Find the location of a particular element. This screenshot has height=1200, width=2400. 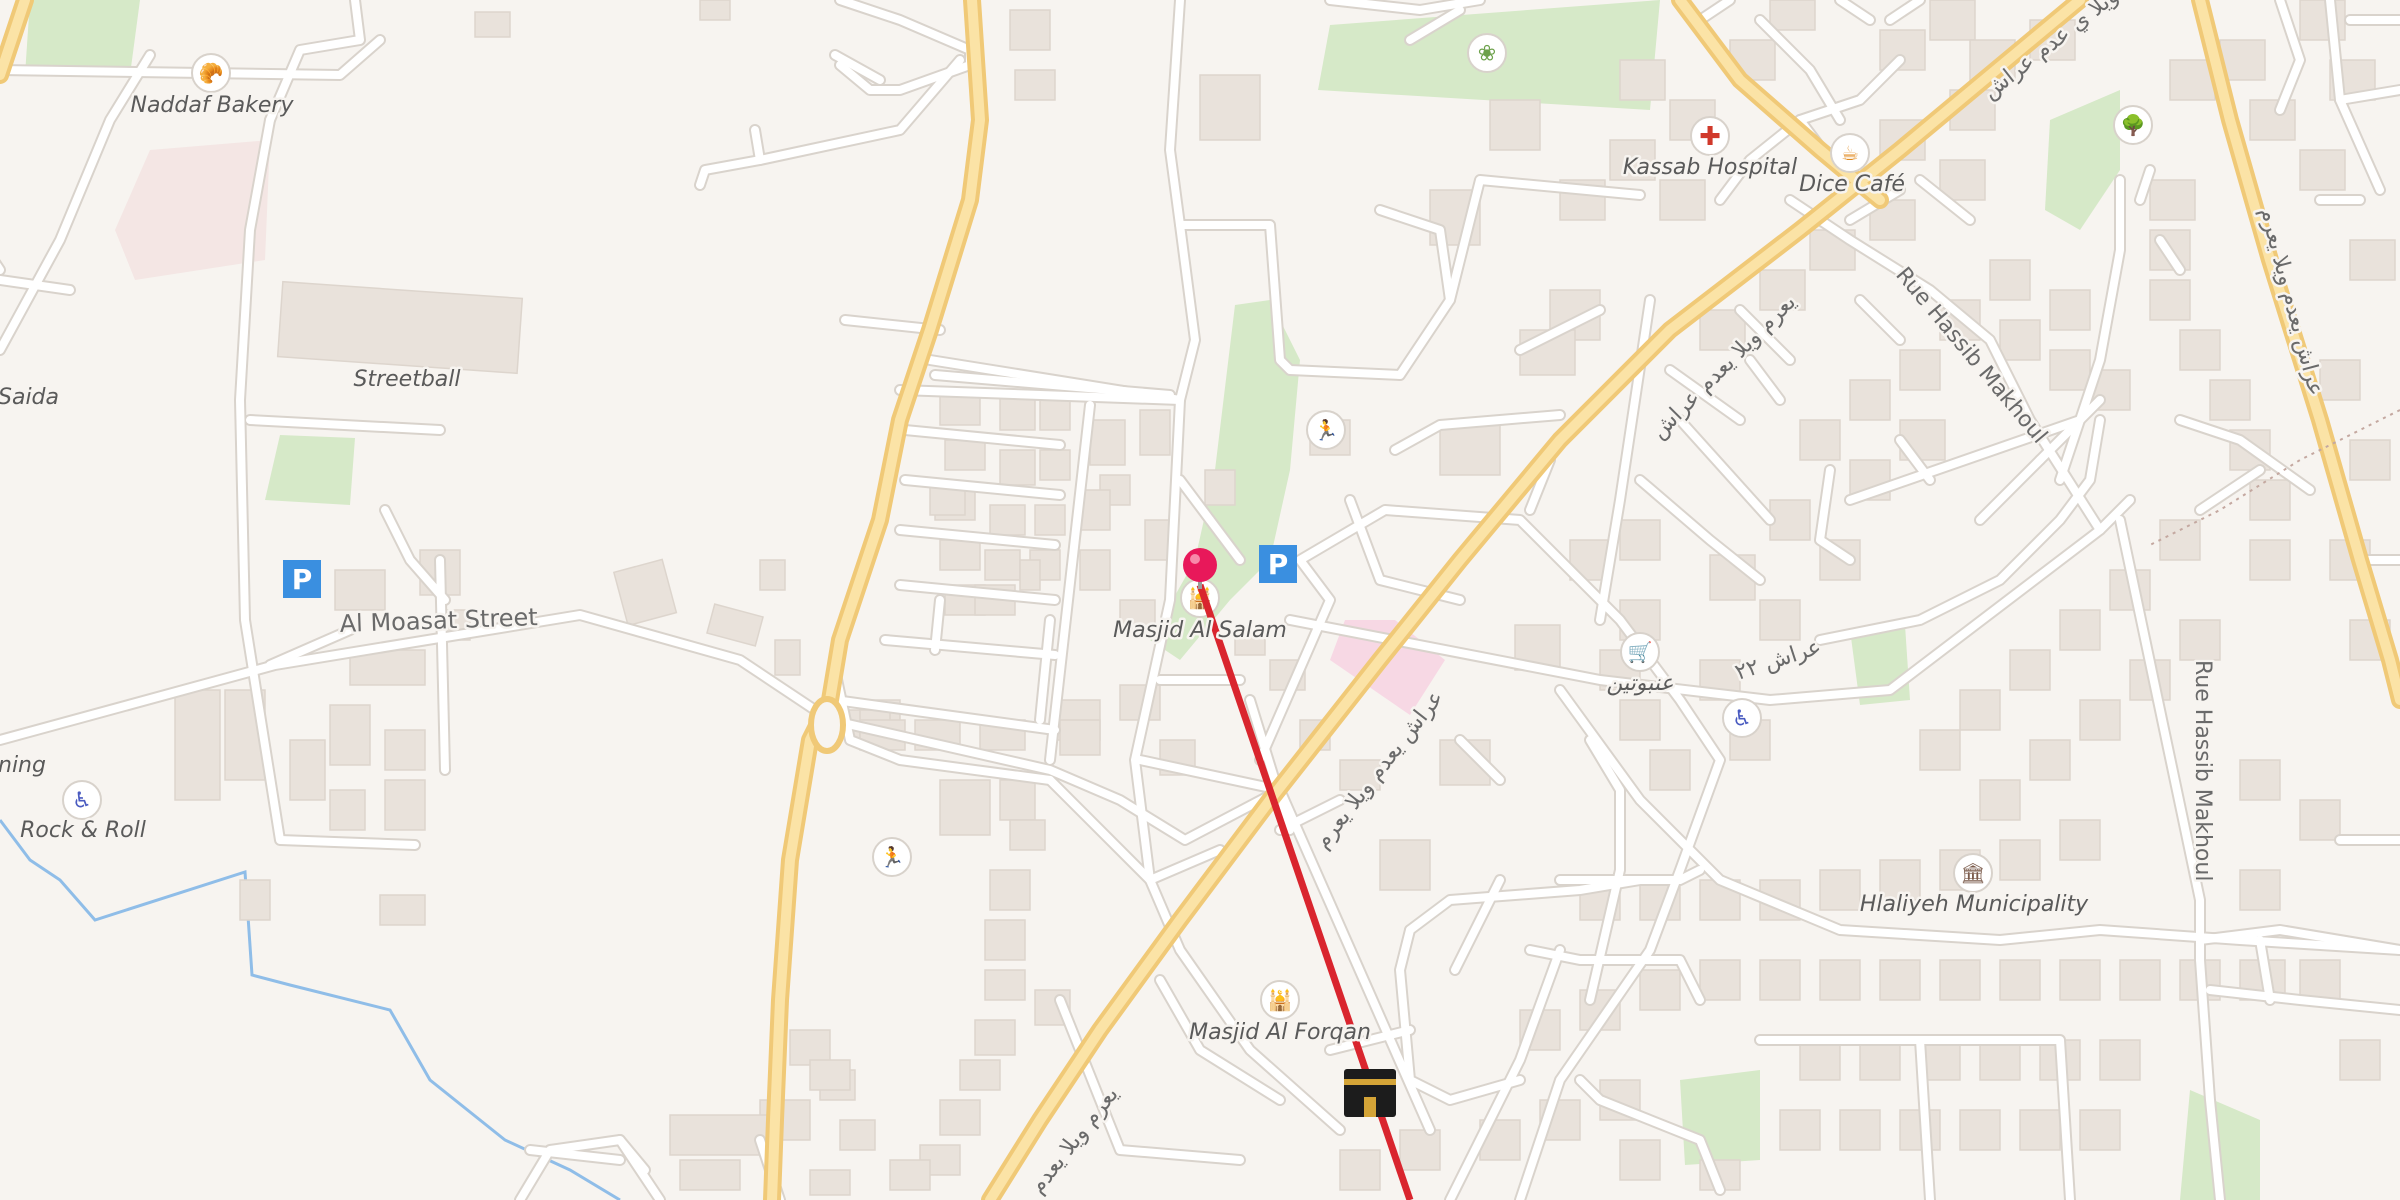

bakery-icon: 🥐 is located at coordinates (211, 73).